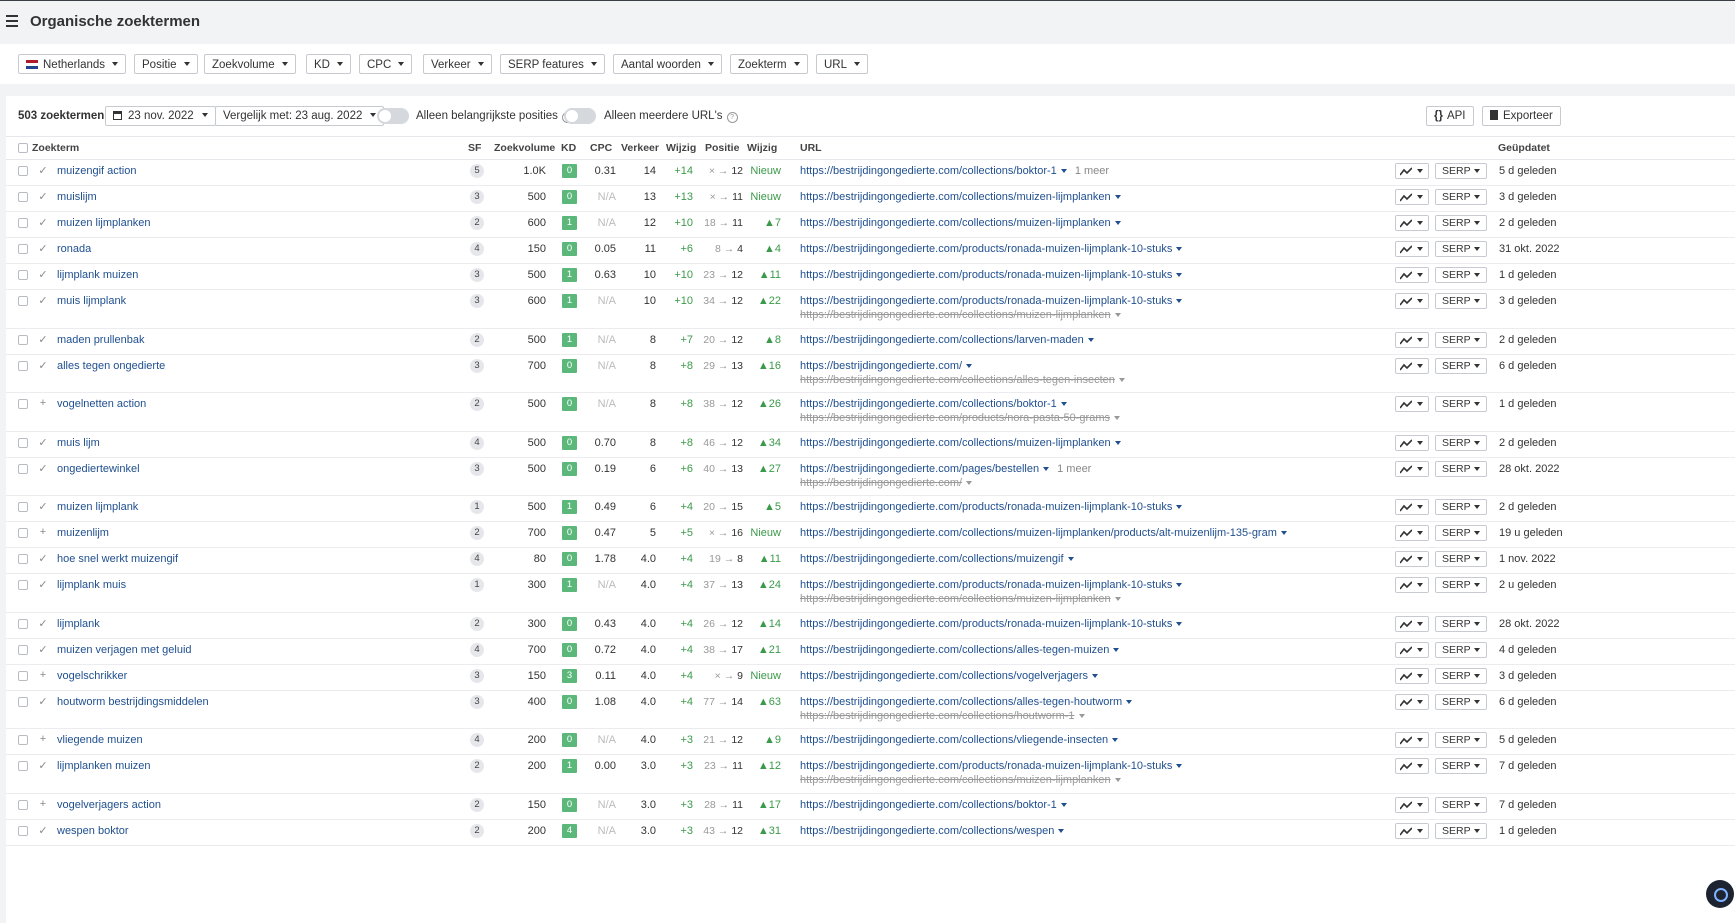 The height and width of the screenshot is (923, 1735). What do you see at coordinates (524, 148) in the screenshot?
I see `col-volume: Zoekvolume` at bounding box center [524, 148].